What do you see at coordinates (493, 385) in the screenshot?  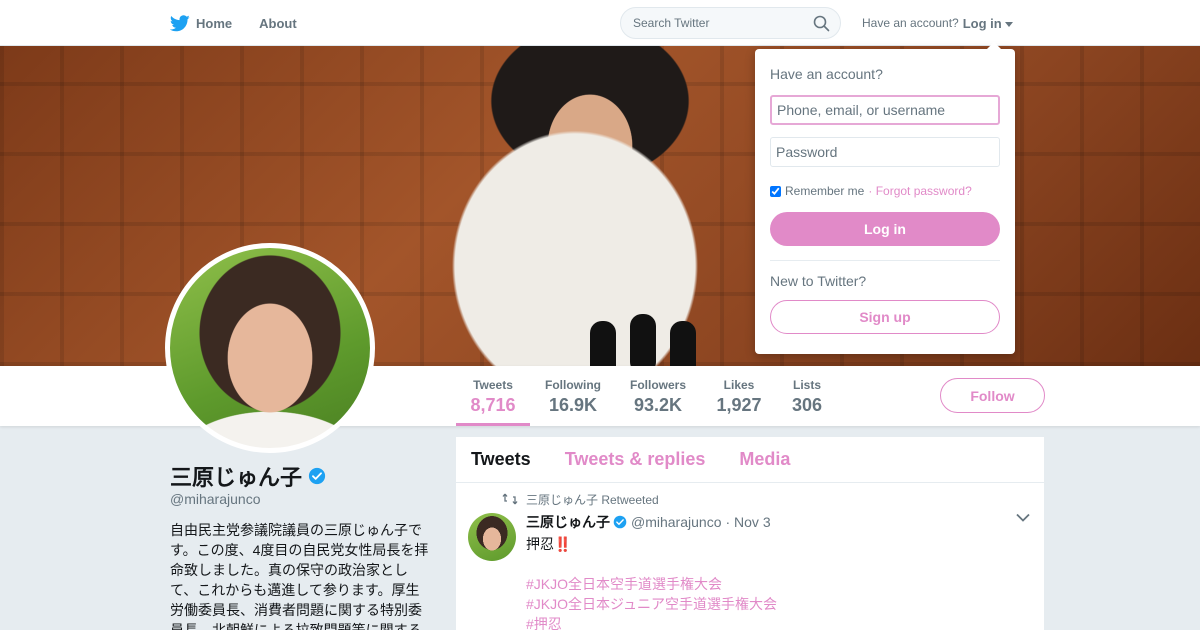 I see `stat-label: Tweets` at bounding box center [493, 385].